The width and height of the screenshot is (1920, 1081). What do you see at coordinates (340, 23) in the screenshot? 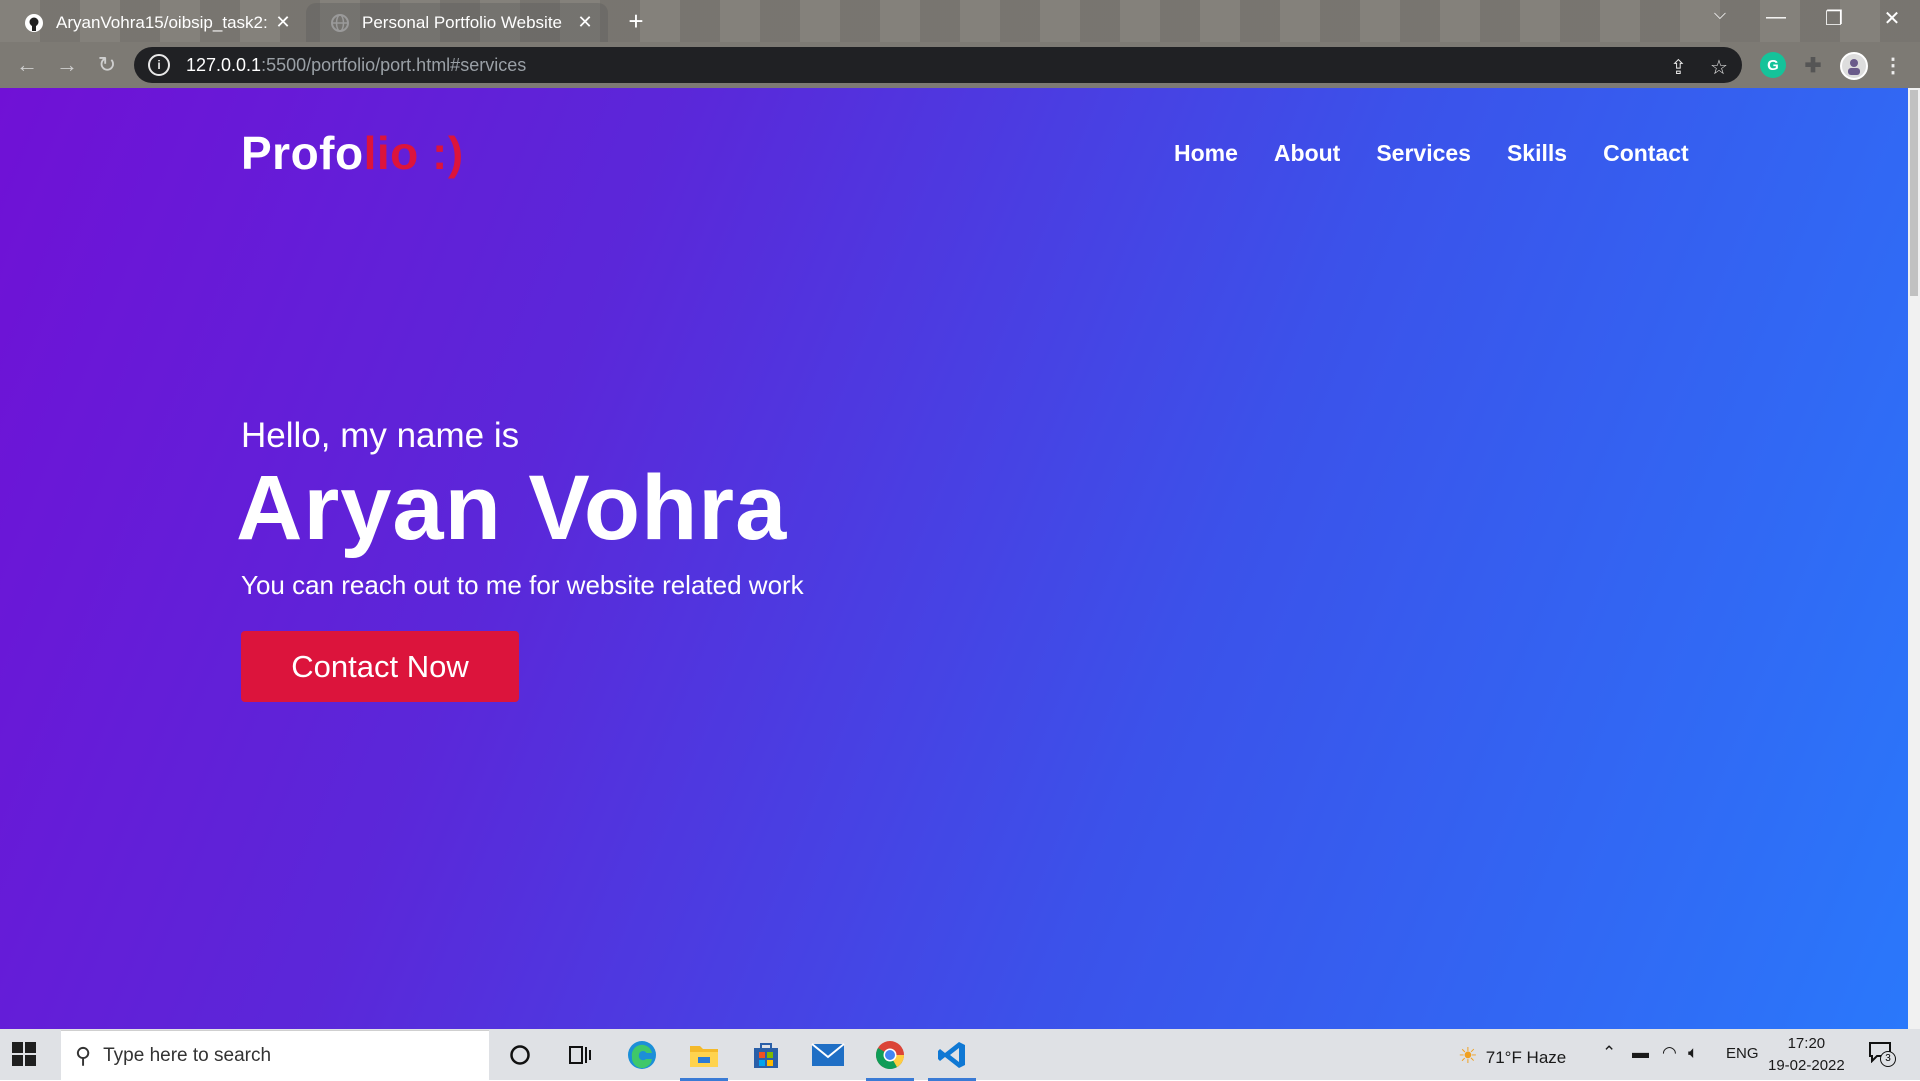
I see `globe-icon` at bounding box center [340, 23].